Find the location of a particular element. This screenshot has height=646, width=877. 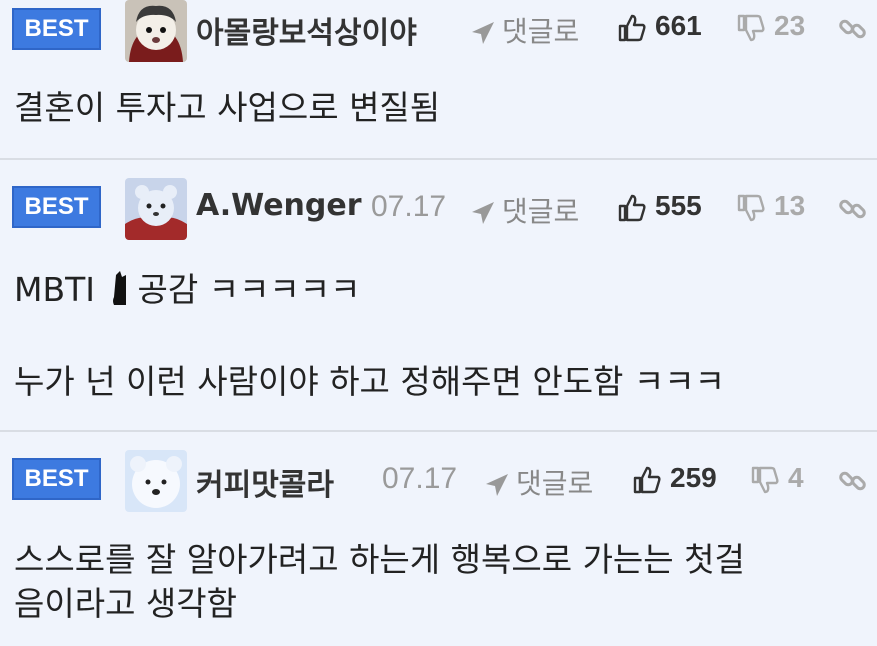

like-count: 661 is located at coordinates (678, 25).